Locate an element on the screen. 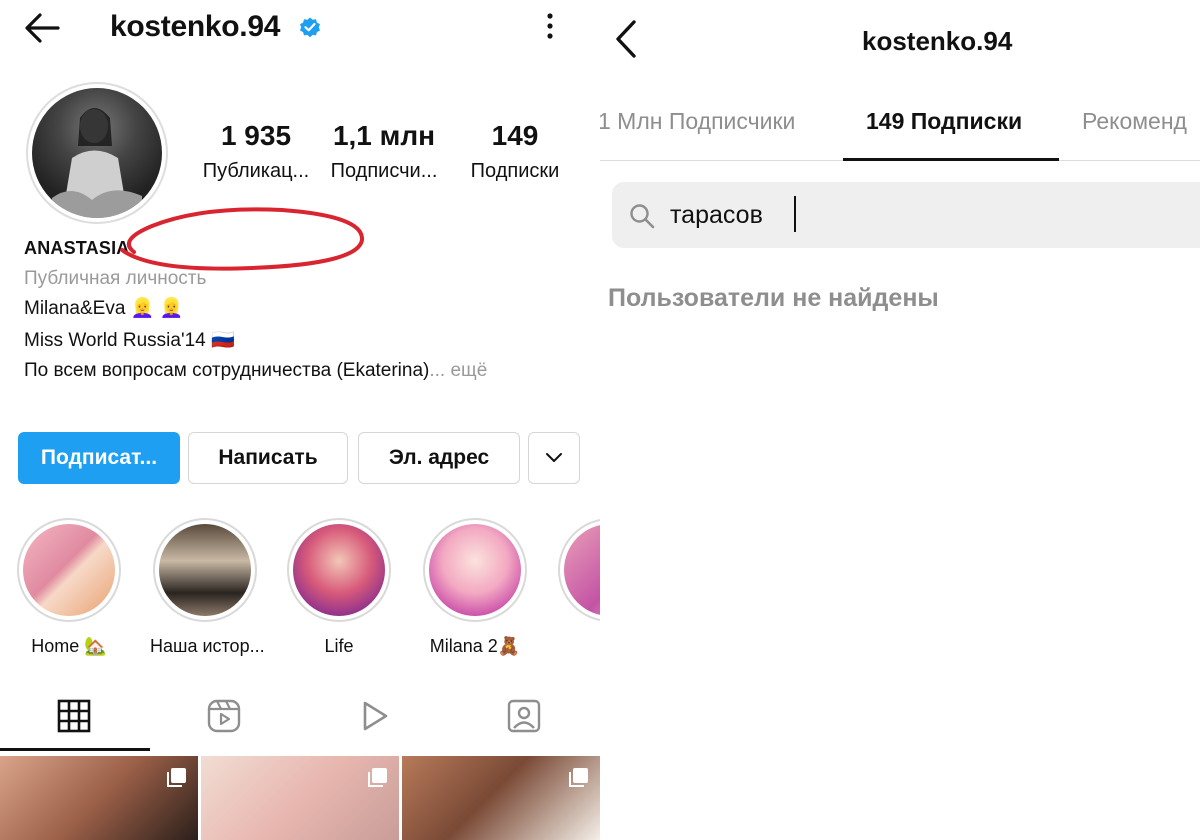  highlight-milana: Milana 2🧸 is located at coordinates (475, 587).